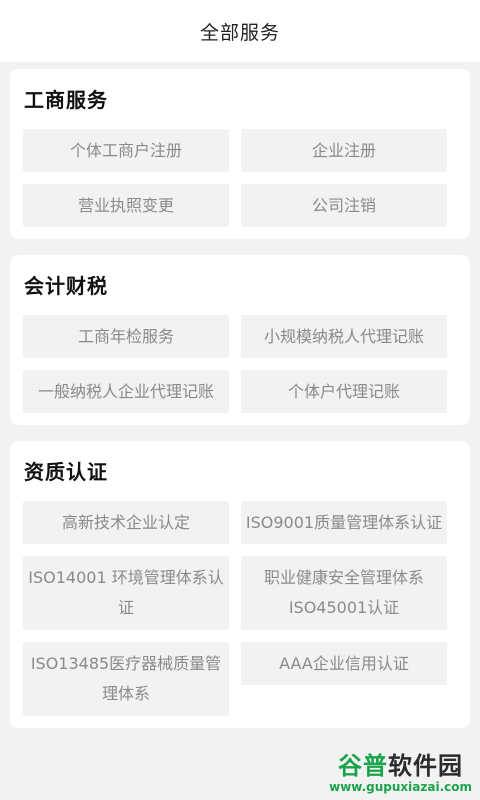  I want to click on service-item-aaa-credit: AAA企业信用认证, so click(344, 663).